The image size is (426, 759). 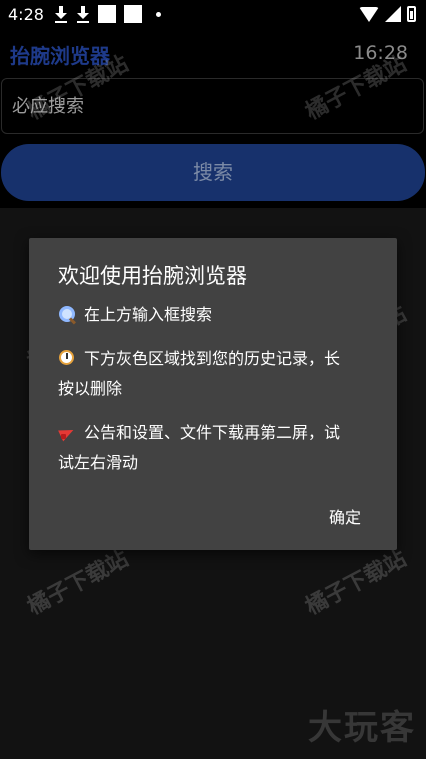 I want to click on wifi-icon, so click(x=369, y=14).